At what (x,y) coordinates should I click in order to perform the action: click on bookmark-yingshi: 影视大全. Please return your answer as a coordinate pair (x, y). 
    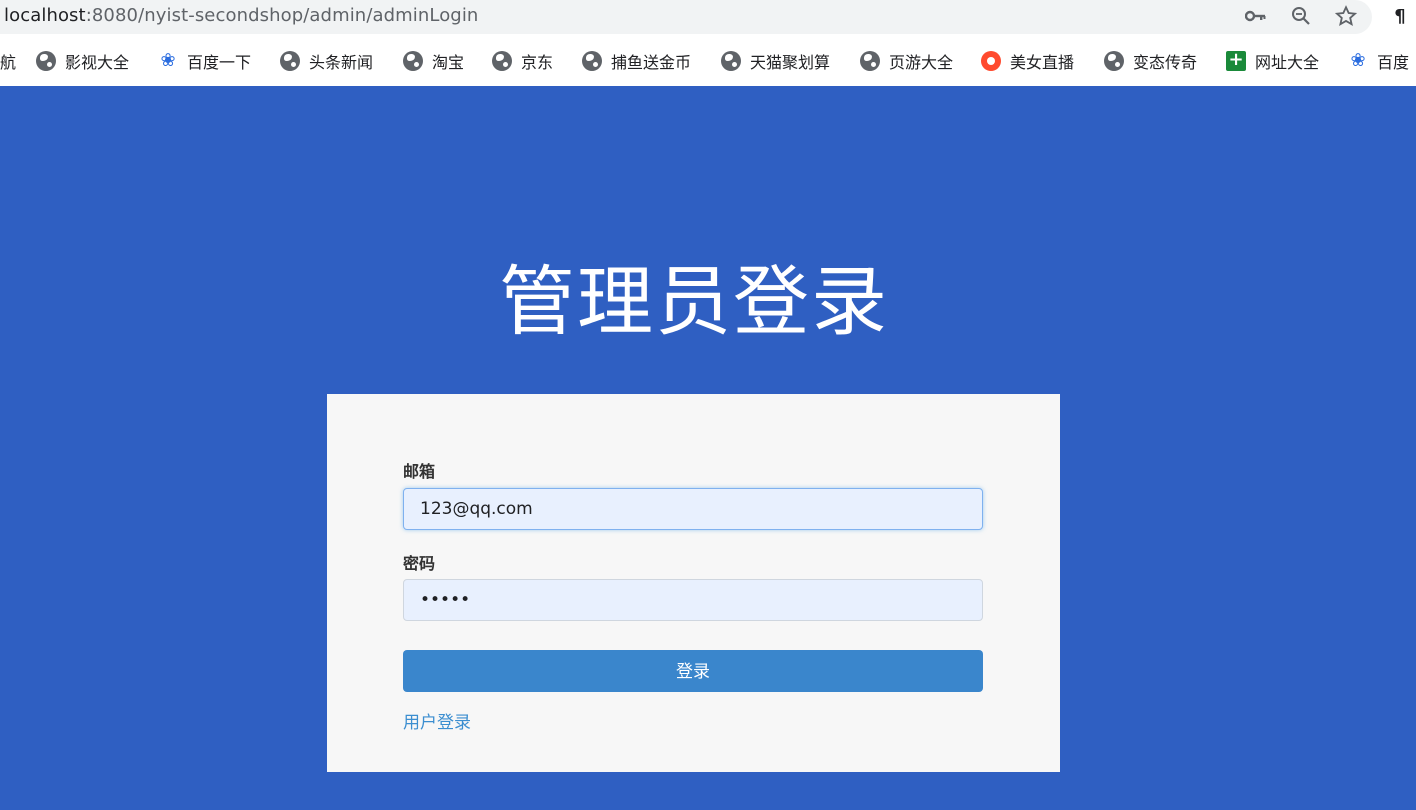
    Looking at the image, I should click on (82, 61).